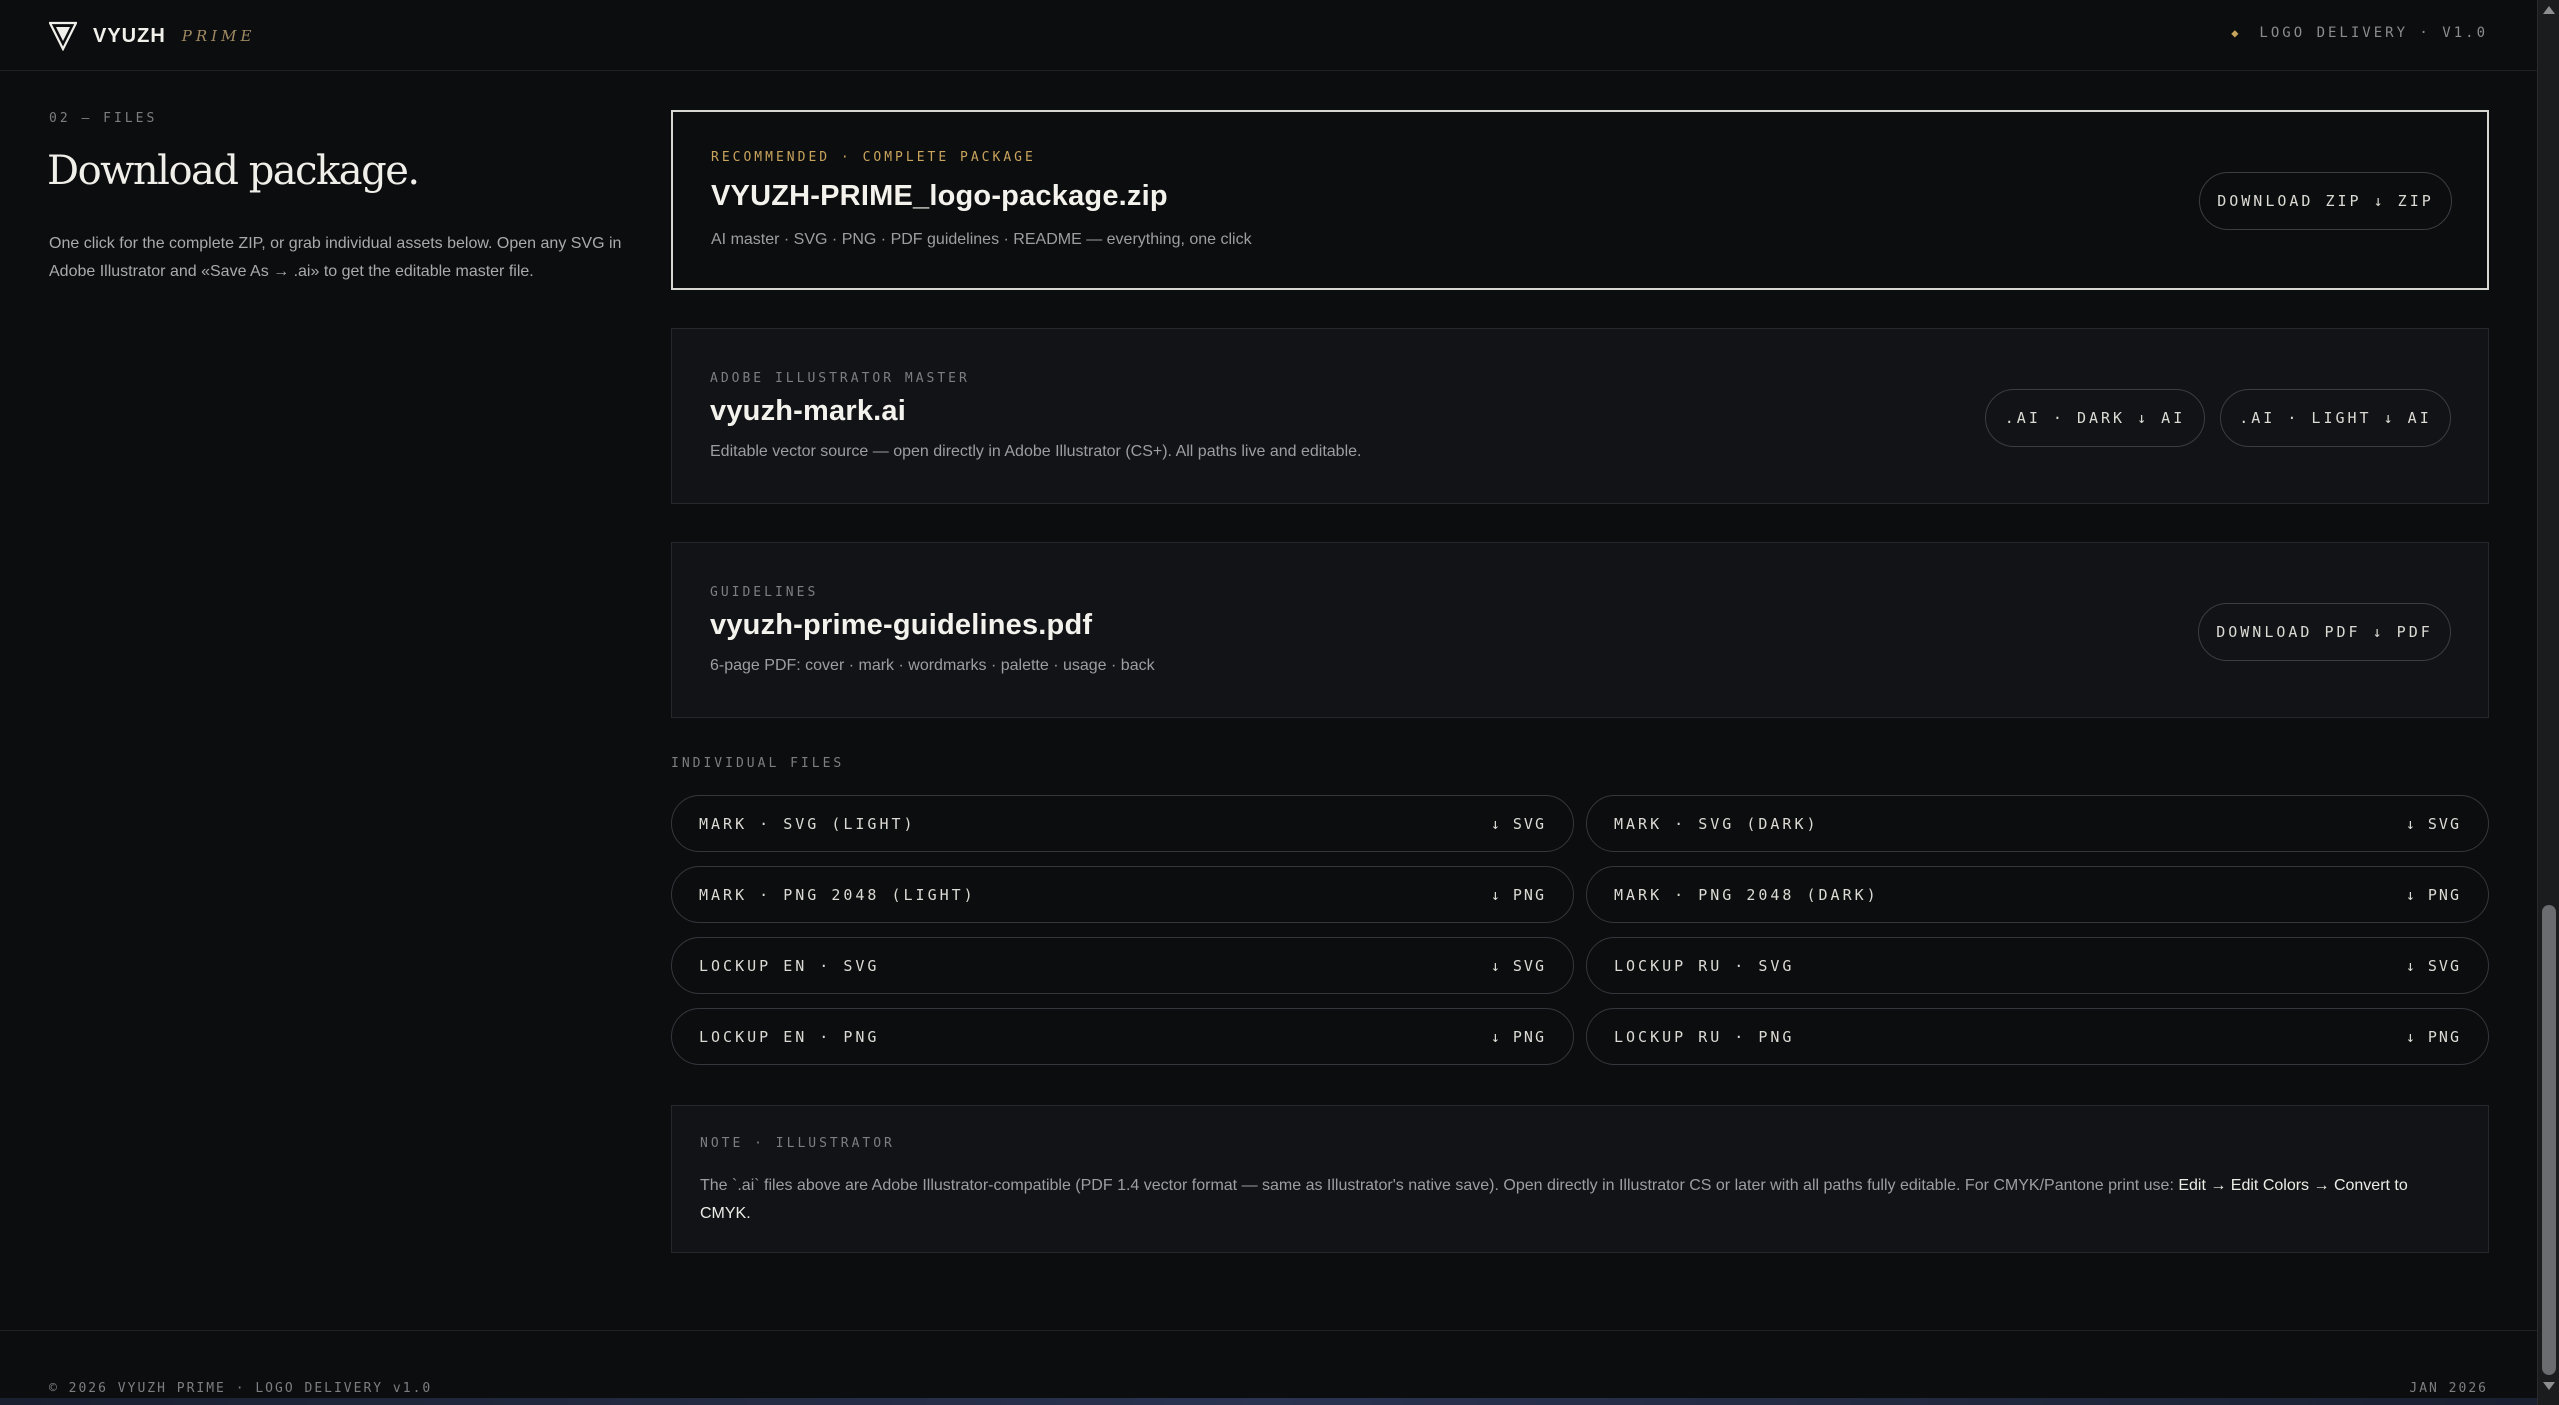 The image size is (2559, 1405). Describe the element at coordinates (808, 411) in the screenshot. I see `illustrator-filename: vyuzh-mark.ai` at that location.